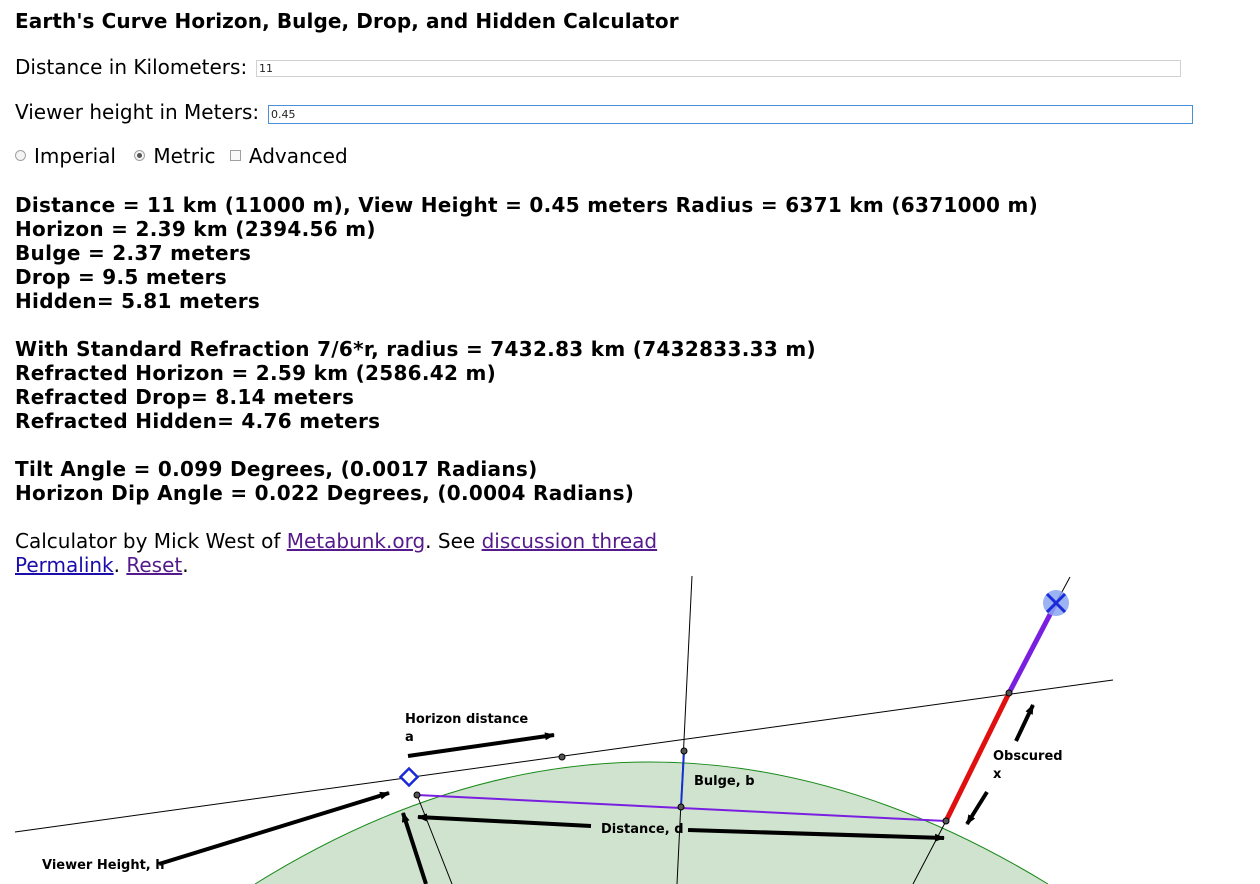 This screenshot has width=1260, height=884. Describe the element at coordinates (570, 541) in the screenshot. I see `discussion-thread-link: discussion thread` at that location.